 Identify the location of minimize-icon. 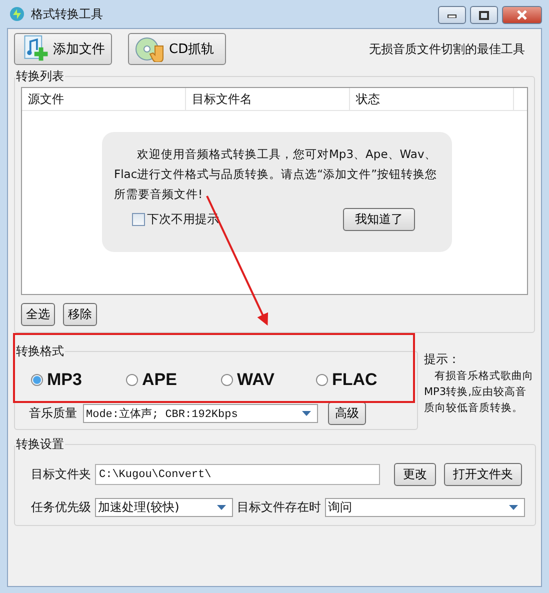
(452, 15).